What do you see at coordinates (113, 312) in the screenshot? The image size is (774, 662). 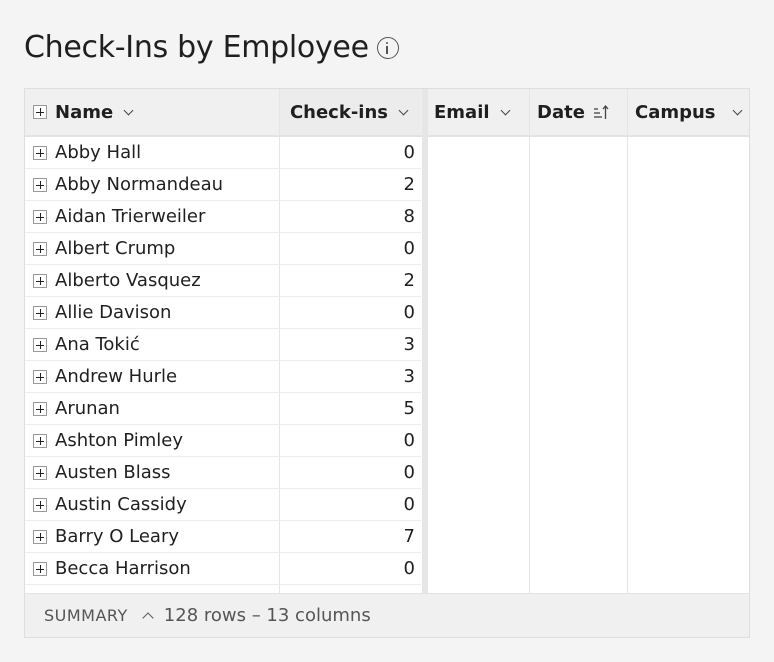 I see `cell-name: Allie Davison` at bounding box center [113, 312].